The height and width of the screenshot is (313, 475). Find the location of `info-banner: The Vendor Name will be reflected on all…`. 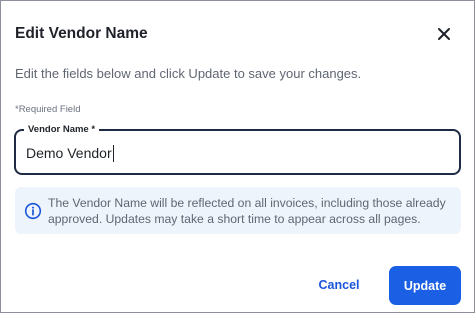

info-banner: The Vendor Name will be reflected on all… is located at coordinates (238, 210).